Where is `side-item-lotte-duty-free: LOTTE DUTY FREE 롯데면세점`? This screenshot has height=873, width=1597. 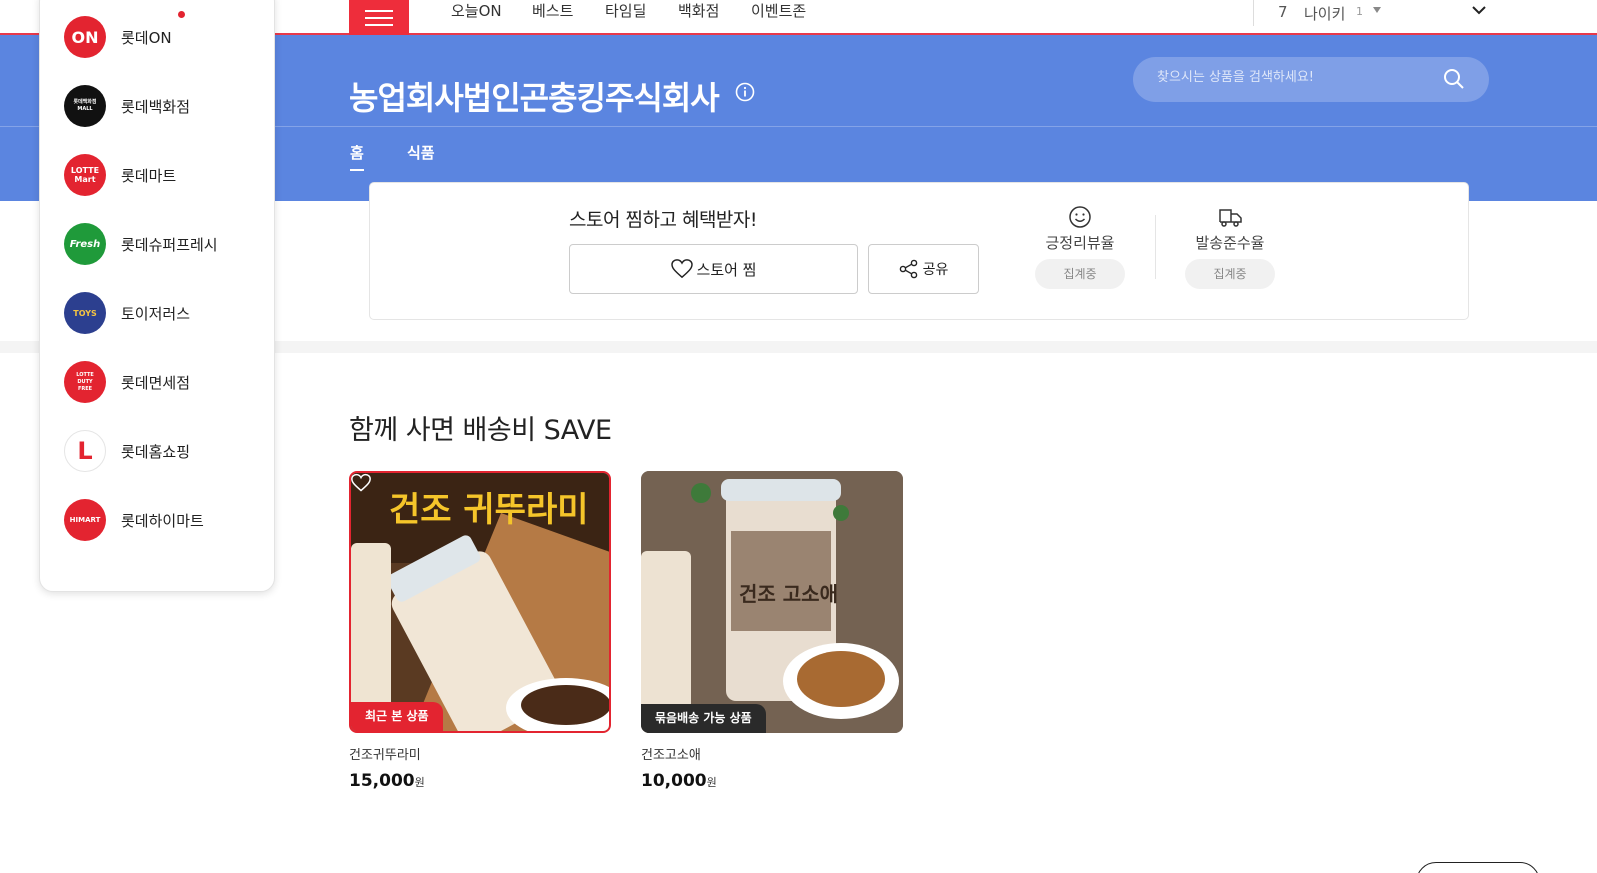
side-item-lotte-duty-free: LOTTE DUTY FREE 롯데면세점 is located at coordinates (164, 382).